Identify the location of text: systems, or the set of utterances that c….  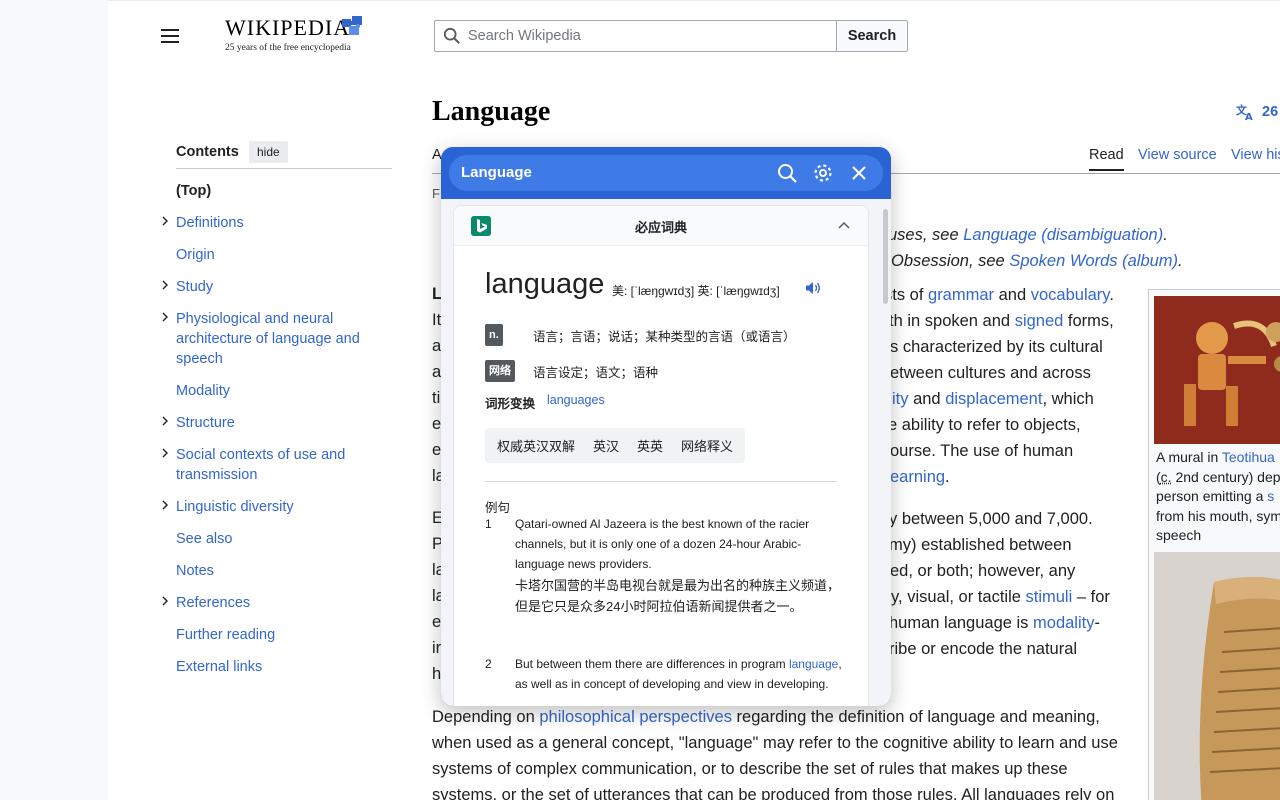
(773, 793).